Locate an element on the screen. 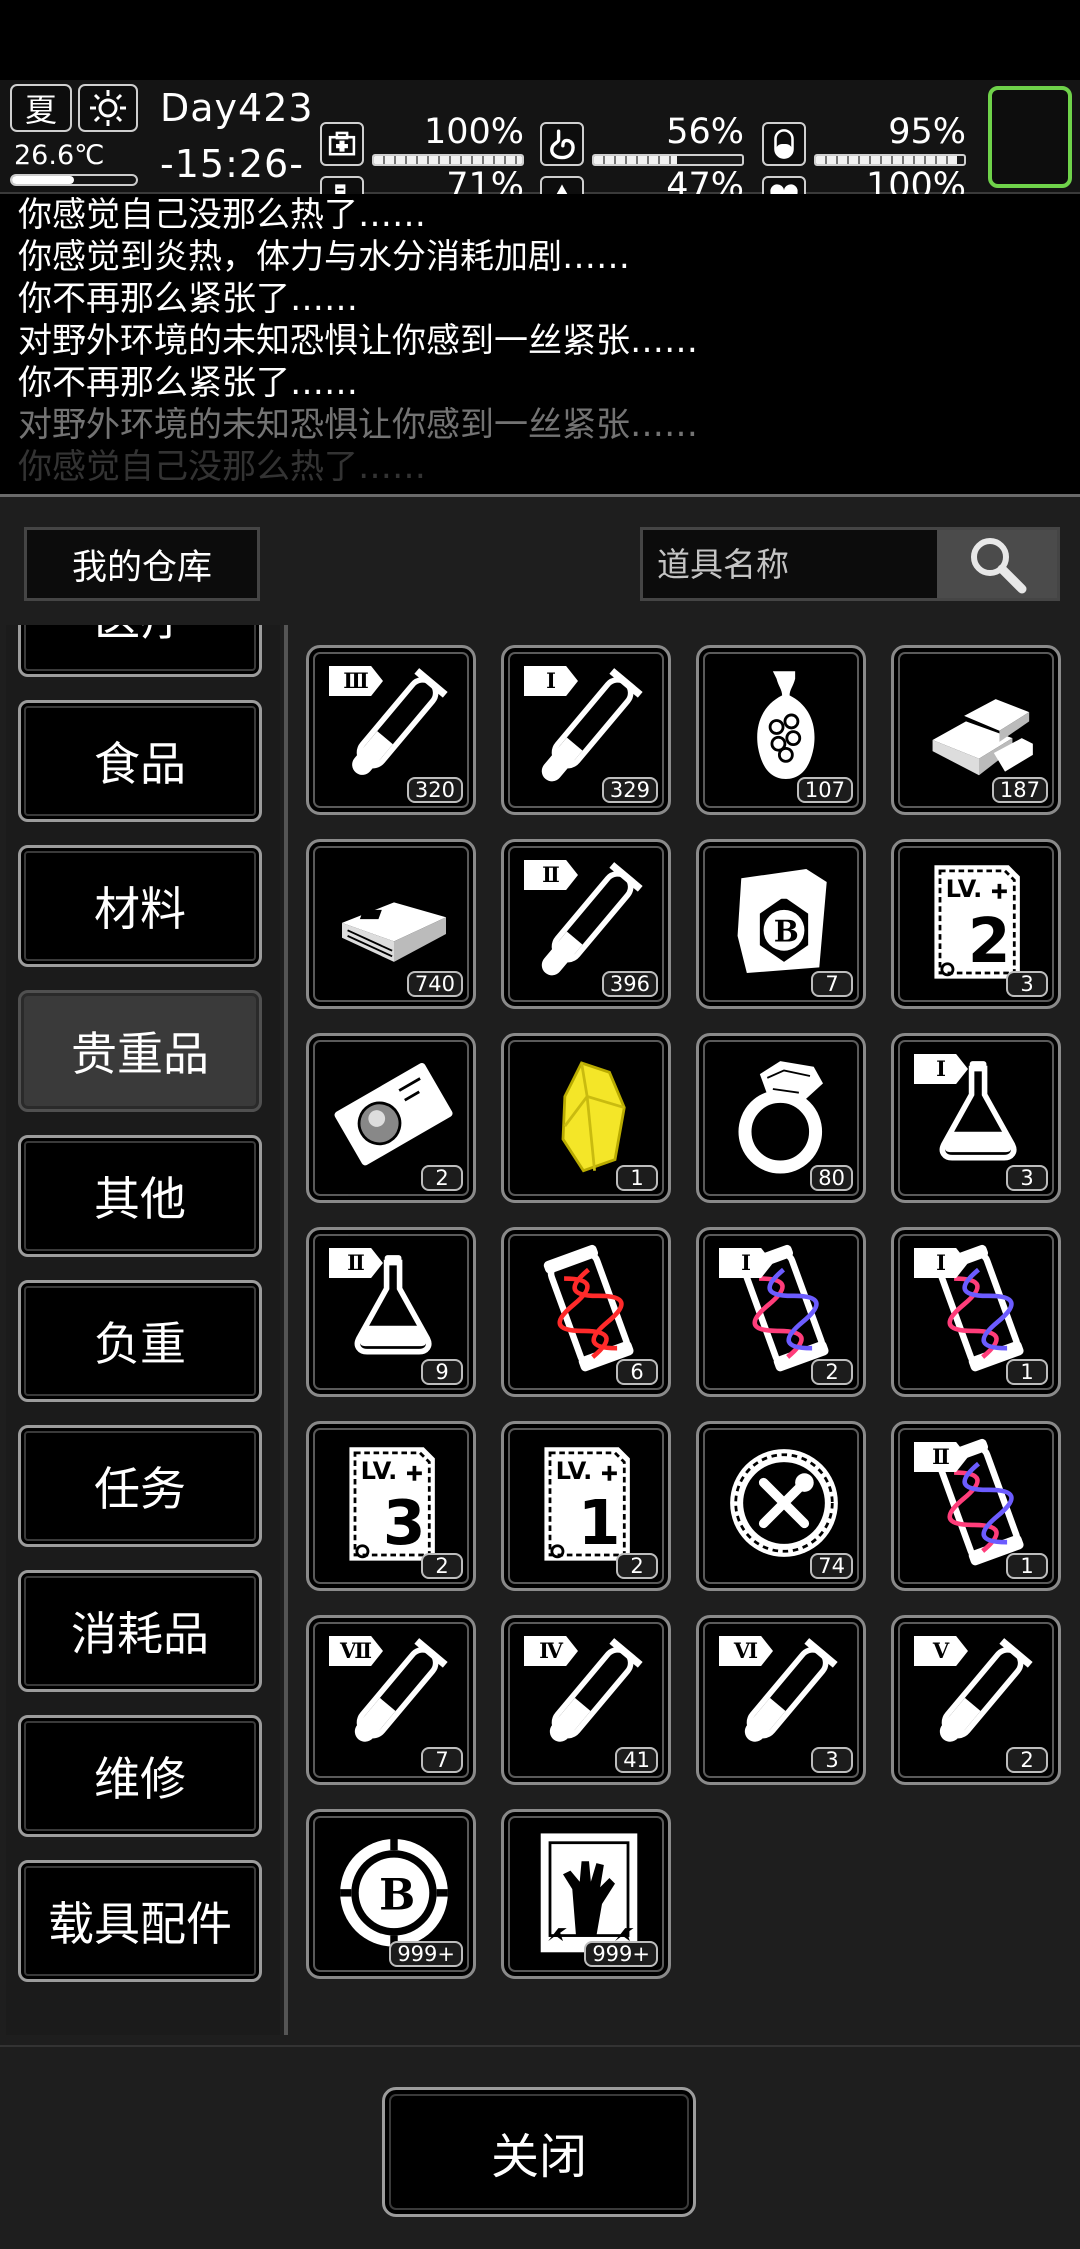  category-label: 材料 is located at coordinates (140, 909).